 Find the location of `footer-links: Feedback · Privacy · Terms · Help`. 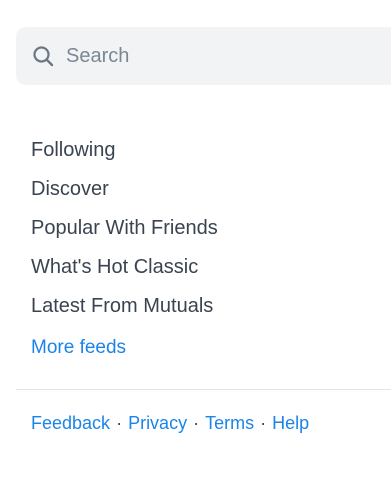

footer-links: Feedback · Privacy · Terms · Help is located at coordinates (170, 423).